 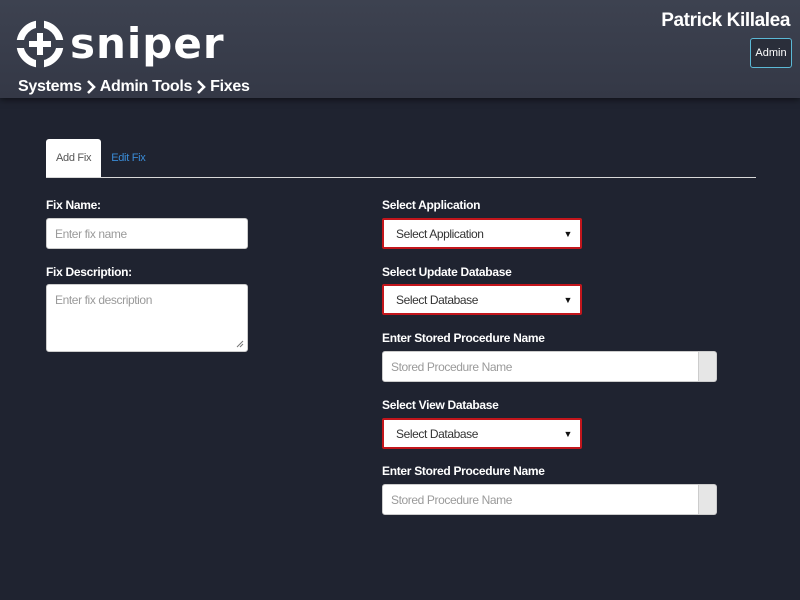 What do you see at coordinates (437, 299) in the screenshot?
I see `update-database-select-value: Select Database` at bounding box center [437, 299].